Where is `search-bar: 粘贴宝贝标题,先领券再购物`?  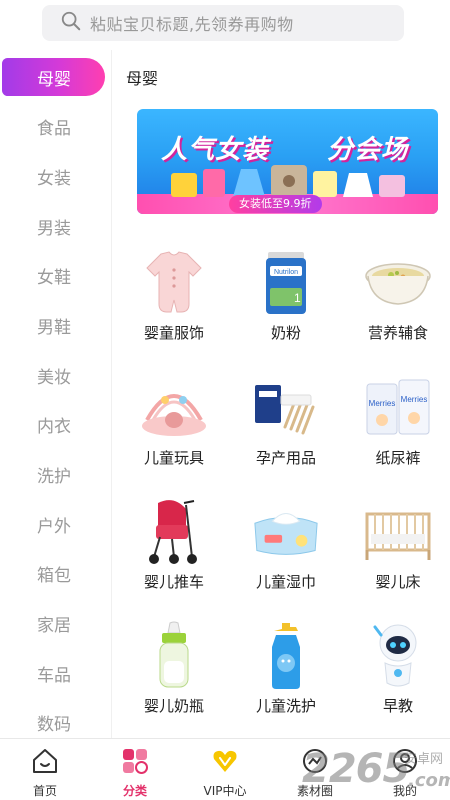 search-bar: 粘贴宝贝标题,先领券再购物 is located at coordinates (223, 23).